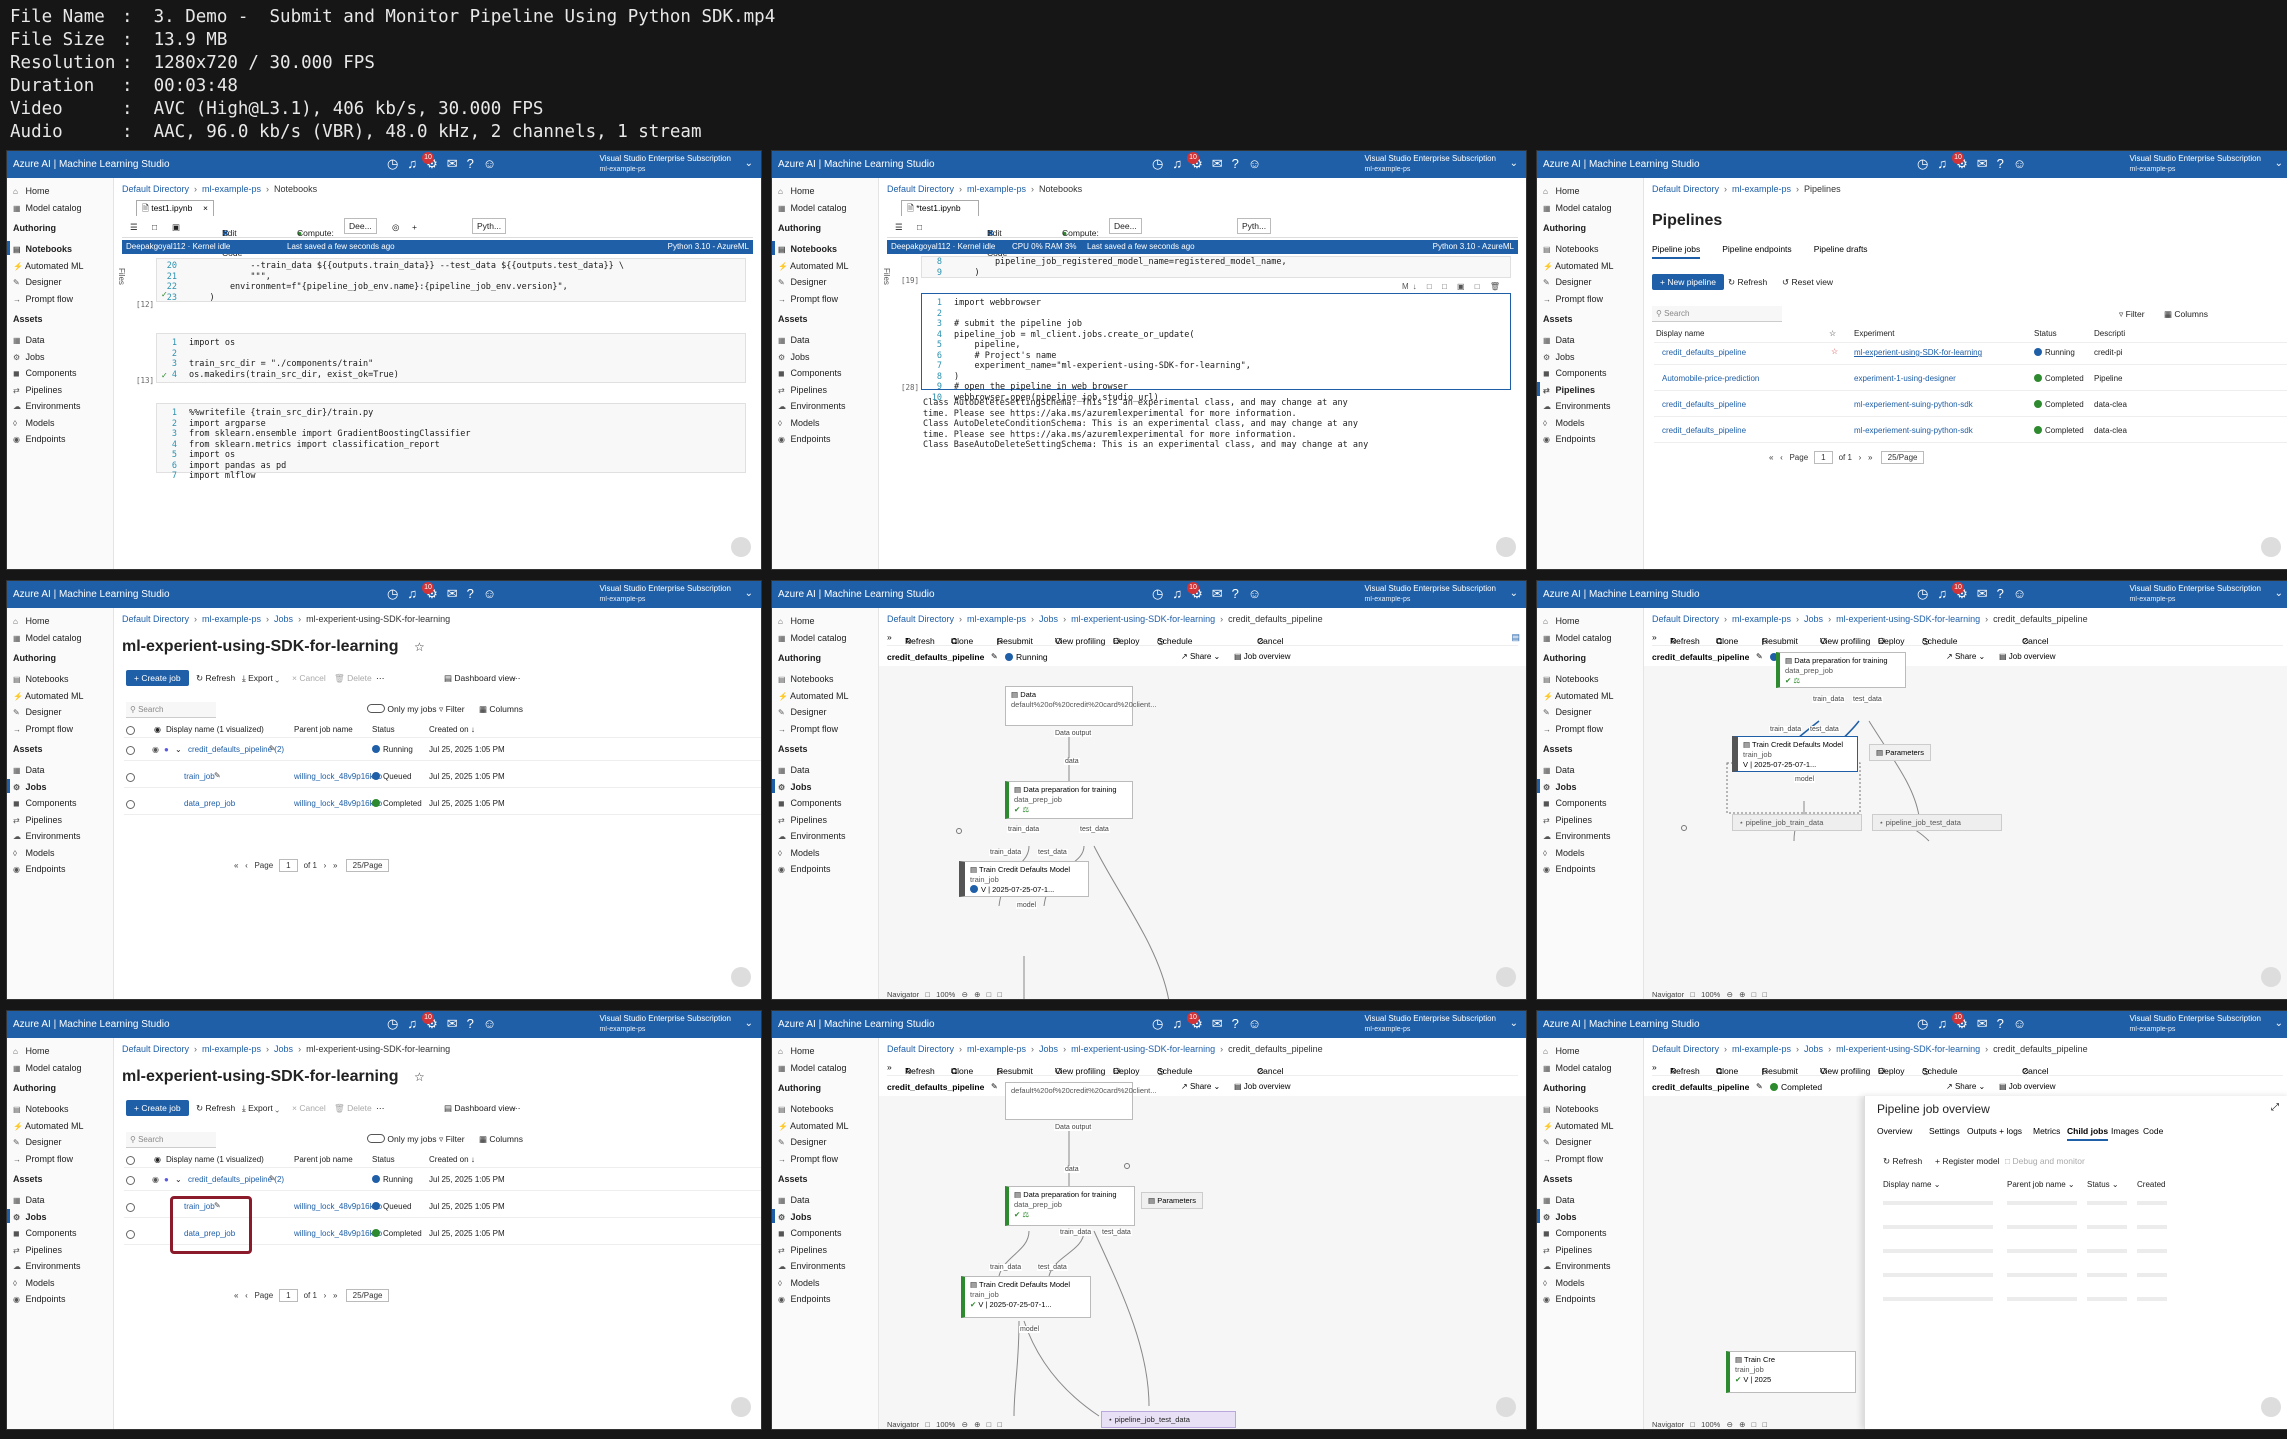 This screenshot has width=2287, height=1439. What do you see at coordinates (383, 729) in the screenshot?
I see `col-status: Status` at bounding box center [383, 729].